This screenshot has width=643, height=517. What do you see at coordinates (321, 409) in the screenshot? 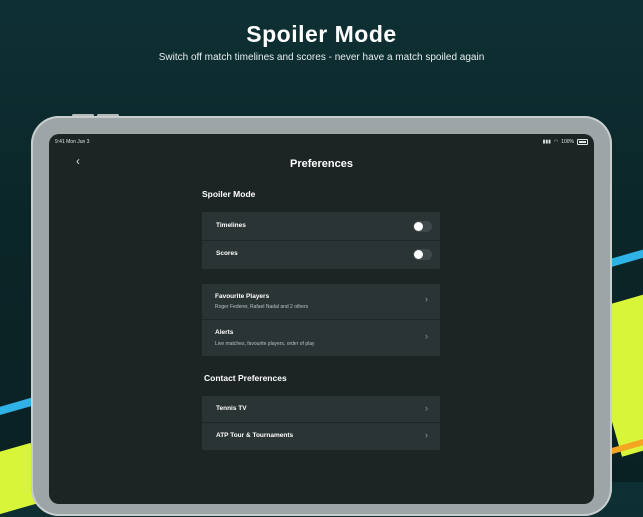
I see `tennis-tv-row: Tennis TV ›` at bounding box center [321, 409].